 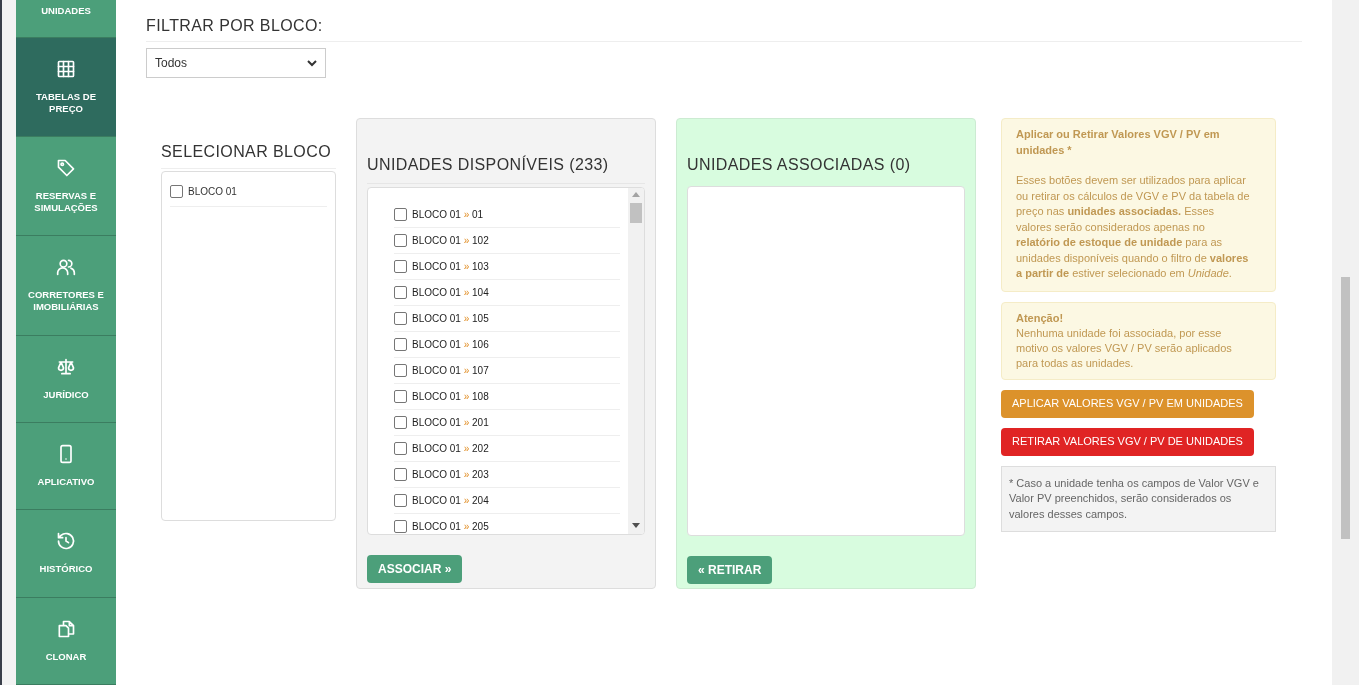 What do you see at coordinates (450, 267) in the screenshot?
I see `unit-label: BLOCO 01 » 103` at bounding box center [450, 267].